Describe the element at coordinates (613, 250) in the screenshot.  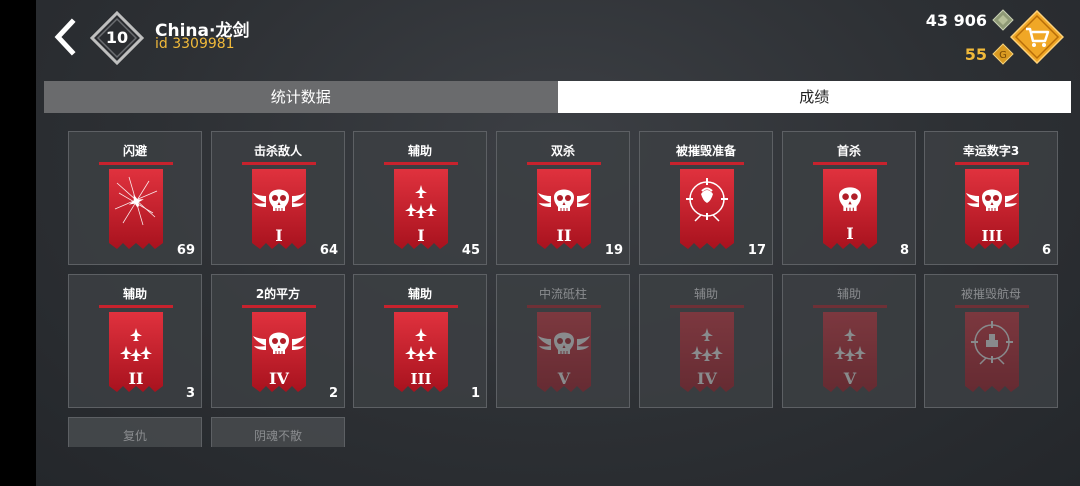
I see `achievement-count: 19` at that location.